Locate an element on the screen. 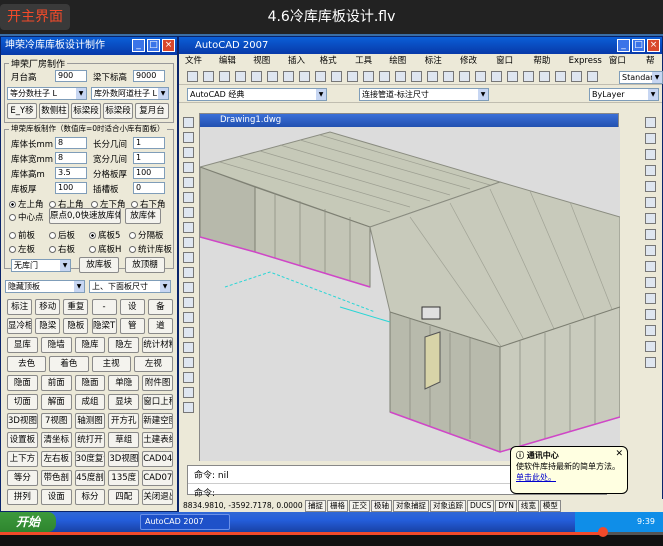 The height and width of the screenshot is (546, 663). tool-grid-button: 隐墙 is located at coordinates (56, 345).